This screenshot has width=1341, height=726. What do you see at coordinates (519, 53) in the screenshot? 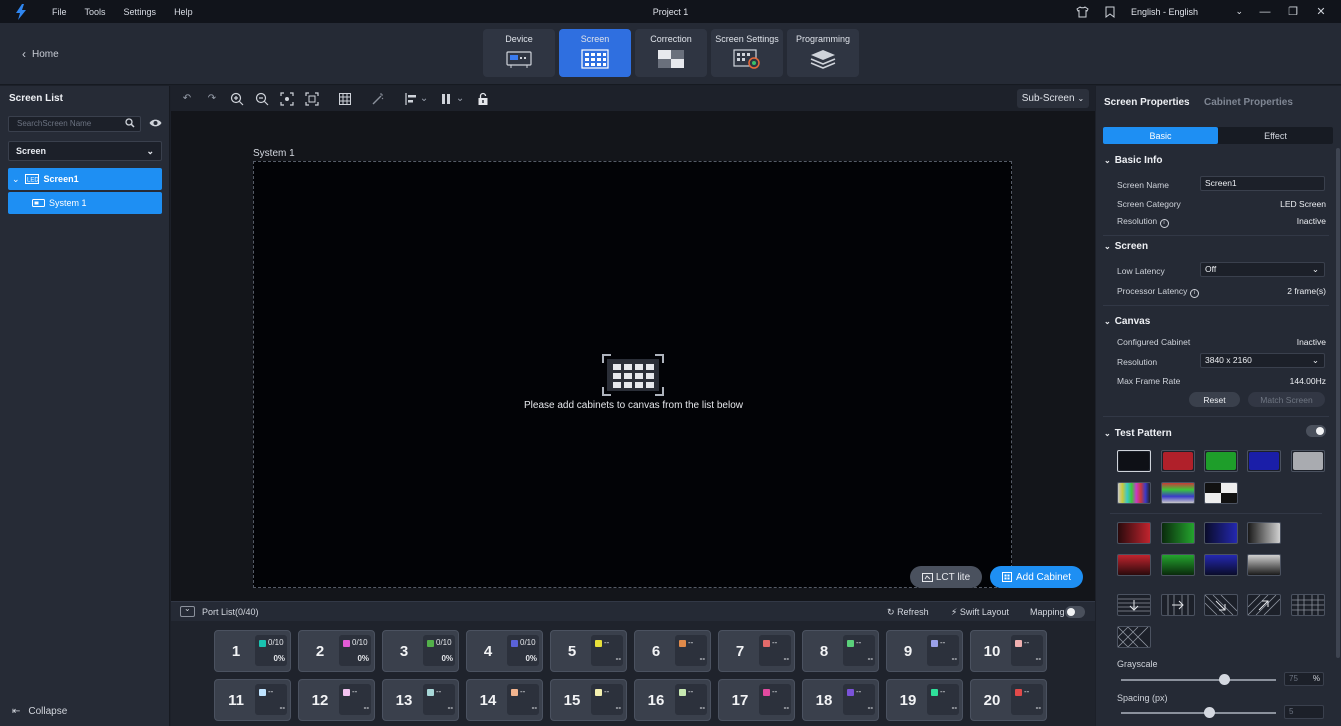
I see `tab-device: Device` at bounding box center [519, 53].